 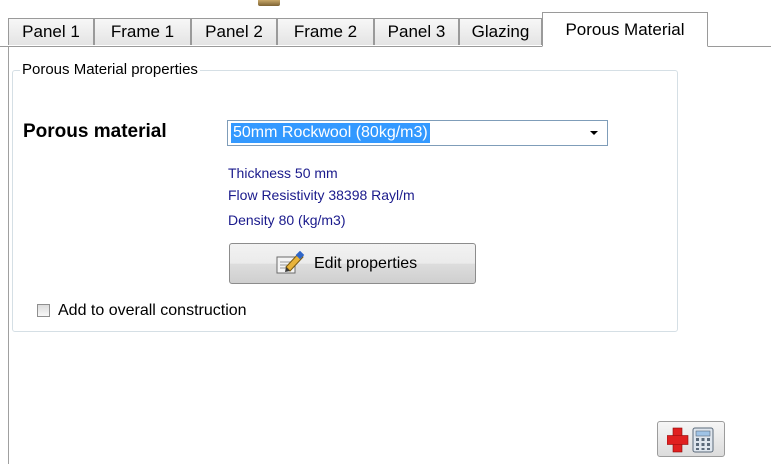 What do you see at coordinates (142, 31) in the screenshot?
I see `tab-frame-1: Frame 1` at bounding box center [142, 31].